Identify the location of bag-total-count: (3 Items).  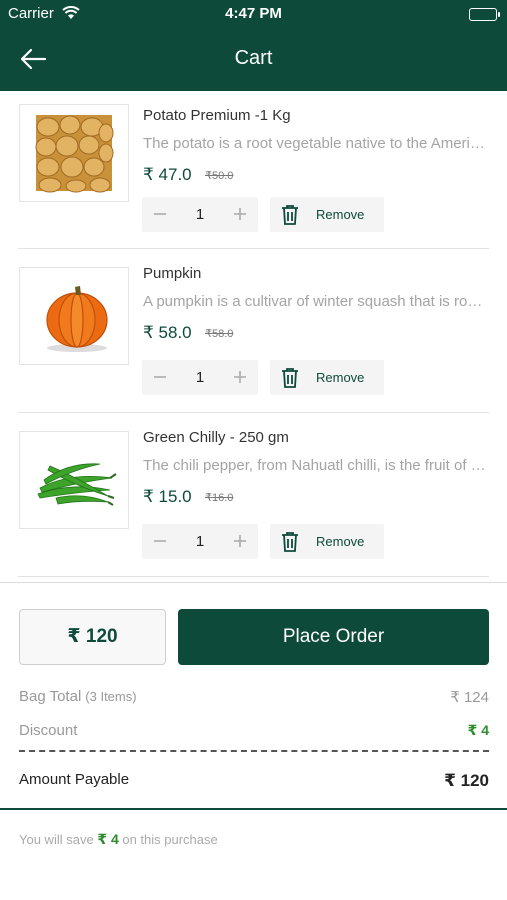
(111, 696).